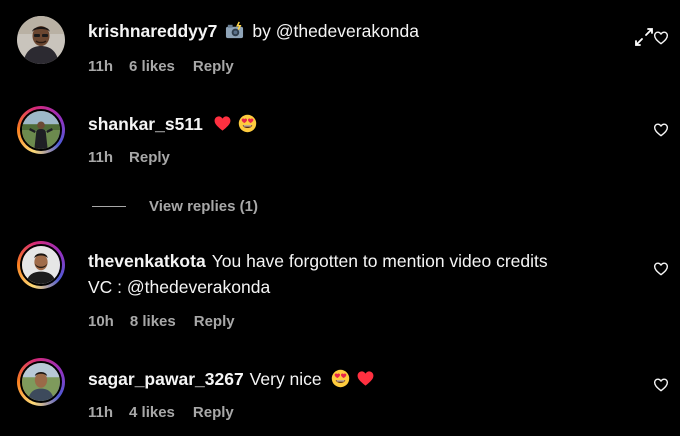 Image resolution: width=680 pixels, height=436 pixels. I want to click on comment-body: Very nice, so click(285, 379).